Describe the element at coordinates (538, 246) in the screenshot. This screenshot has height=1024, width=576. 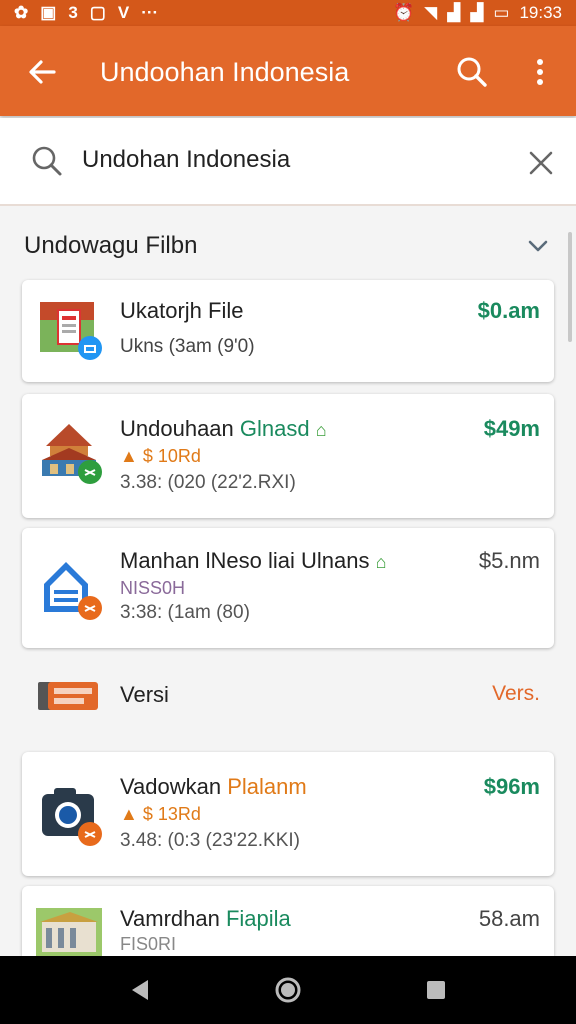
I see `chevron-down-icon` at that location.